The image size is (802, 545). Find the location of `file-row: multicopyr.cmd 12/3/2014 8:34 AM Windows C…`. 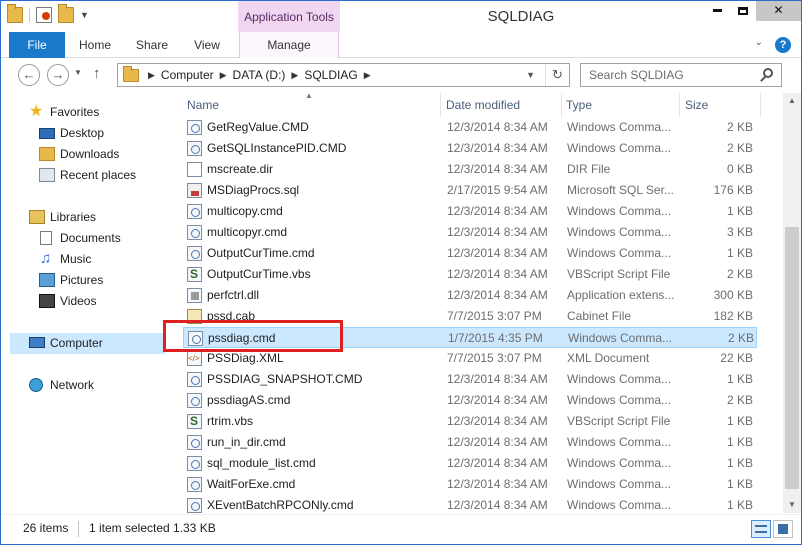

file-row: multicopyr.cmd 12/3/2014 8:34 AM Windows C… is located at coordinates (470, 232).